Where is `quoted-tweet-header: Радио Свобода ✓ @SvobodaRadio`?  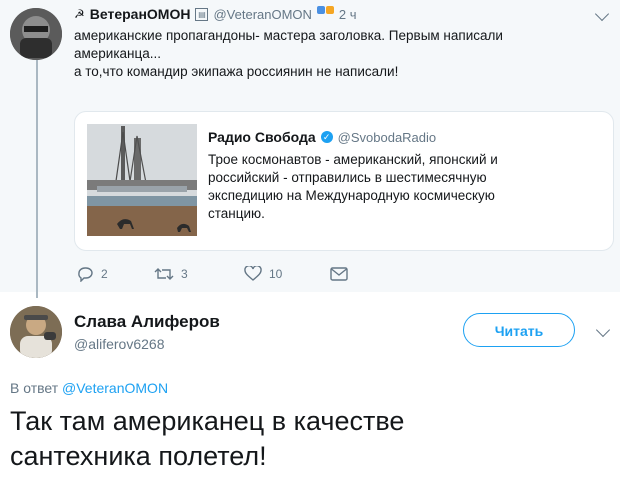 quoted-tweet-header: Радио Свобода ✓ @SvobodaRadio is located at coordinates (322, 137).